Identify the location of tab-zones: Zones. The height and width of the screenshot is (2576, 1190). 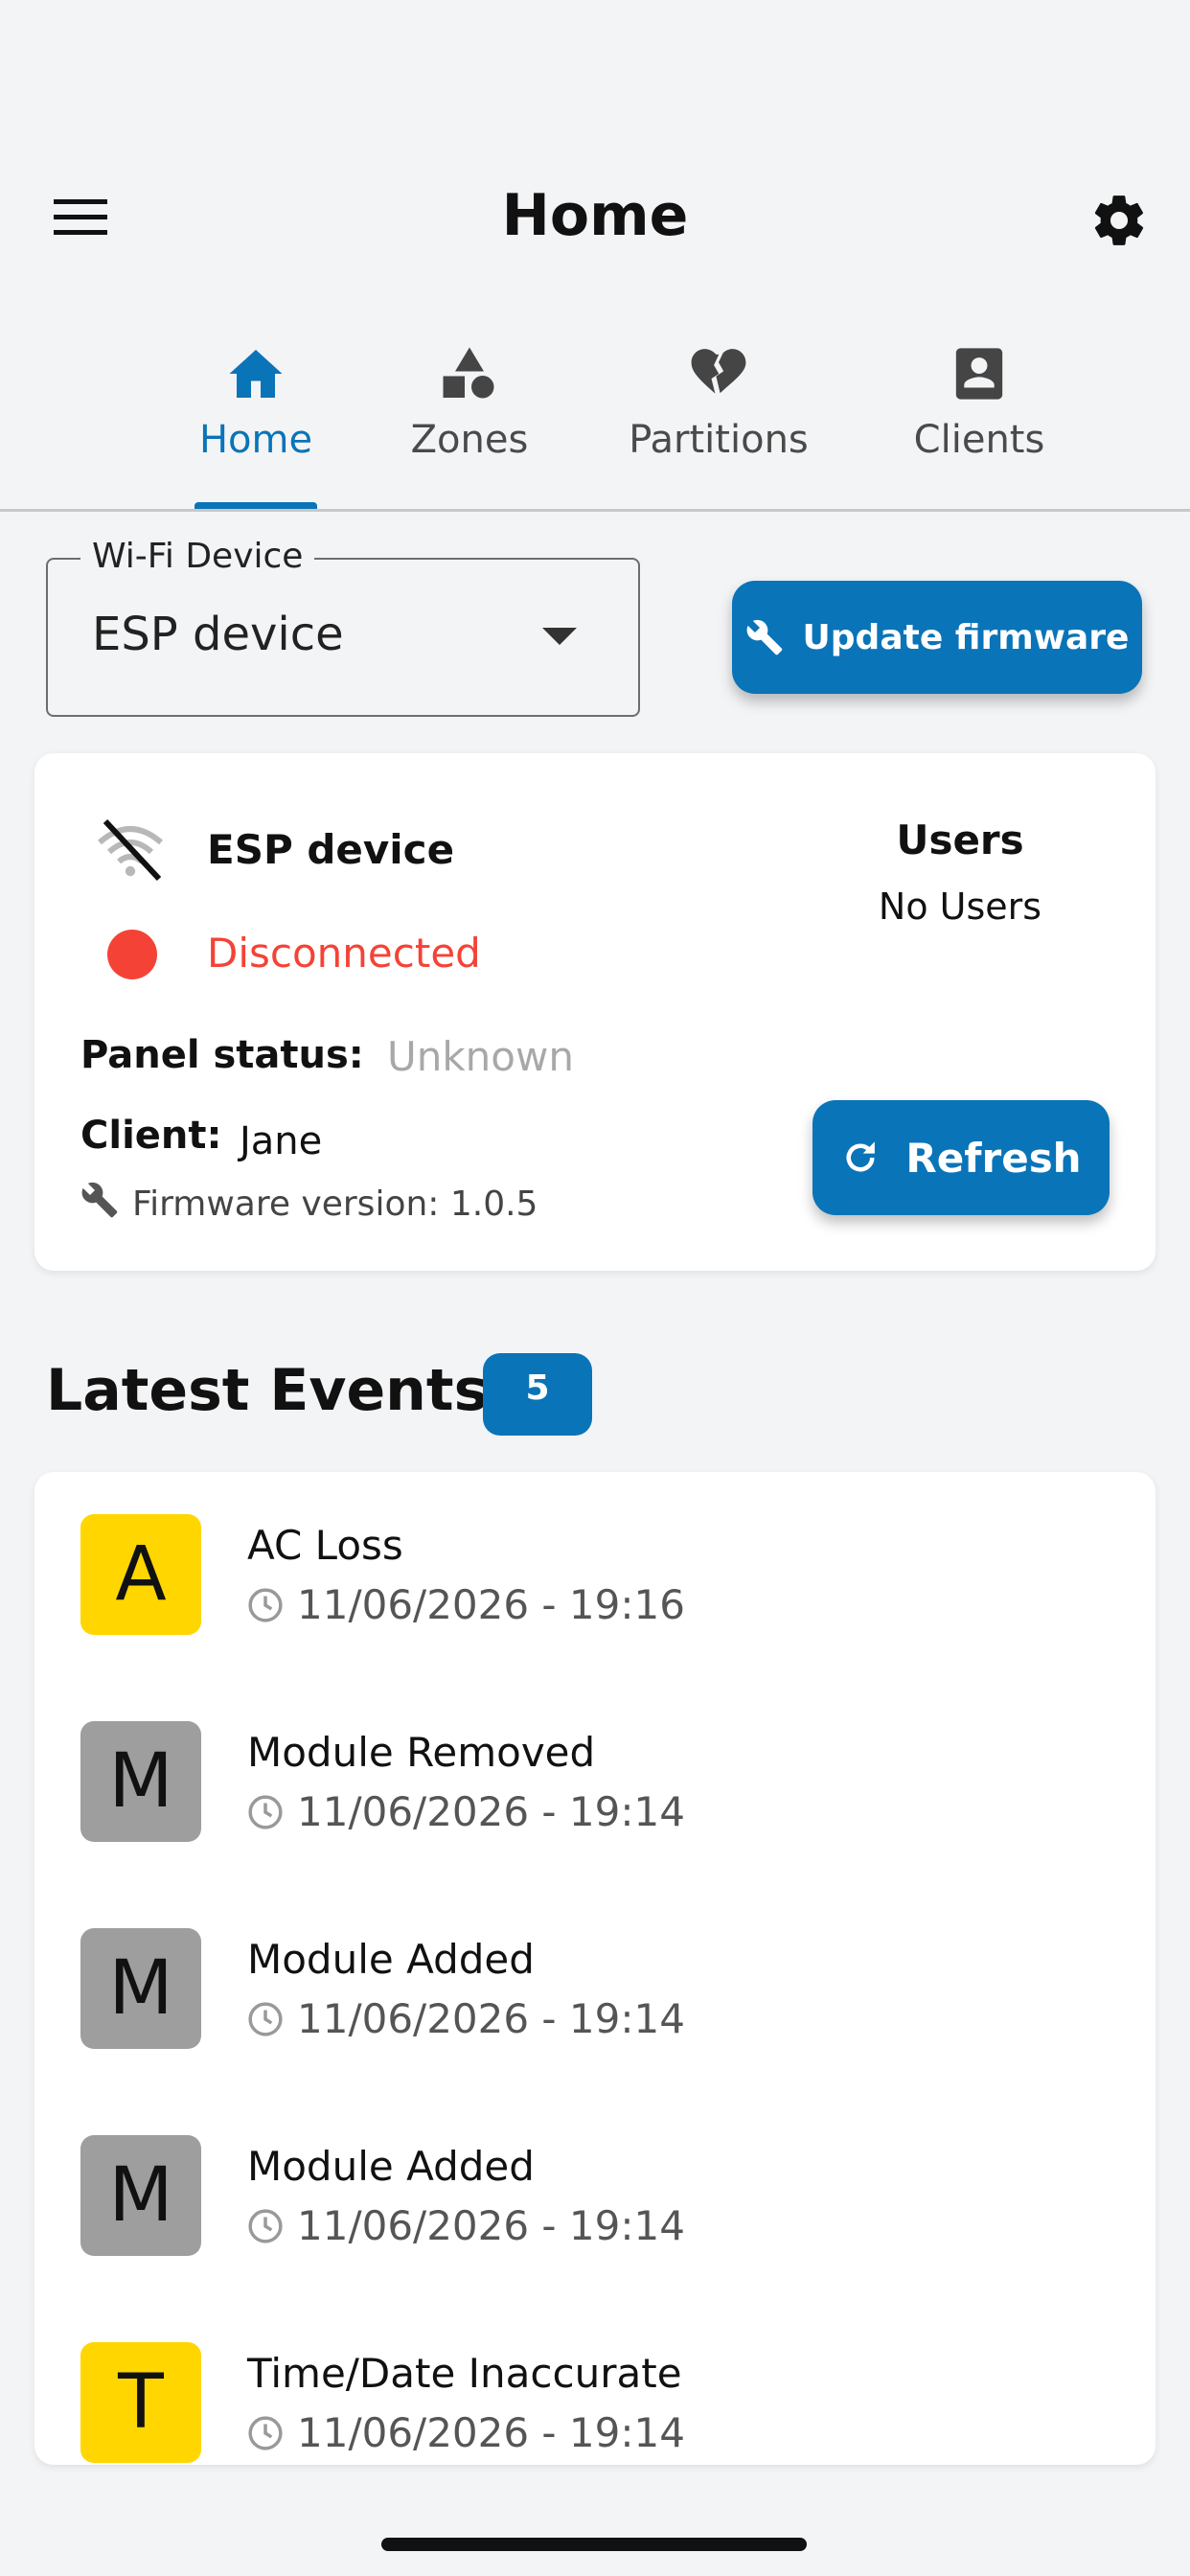
(470, 418).